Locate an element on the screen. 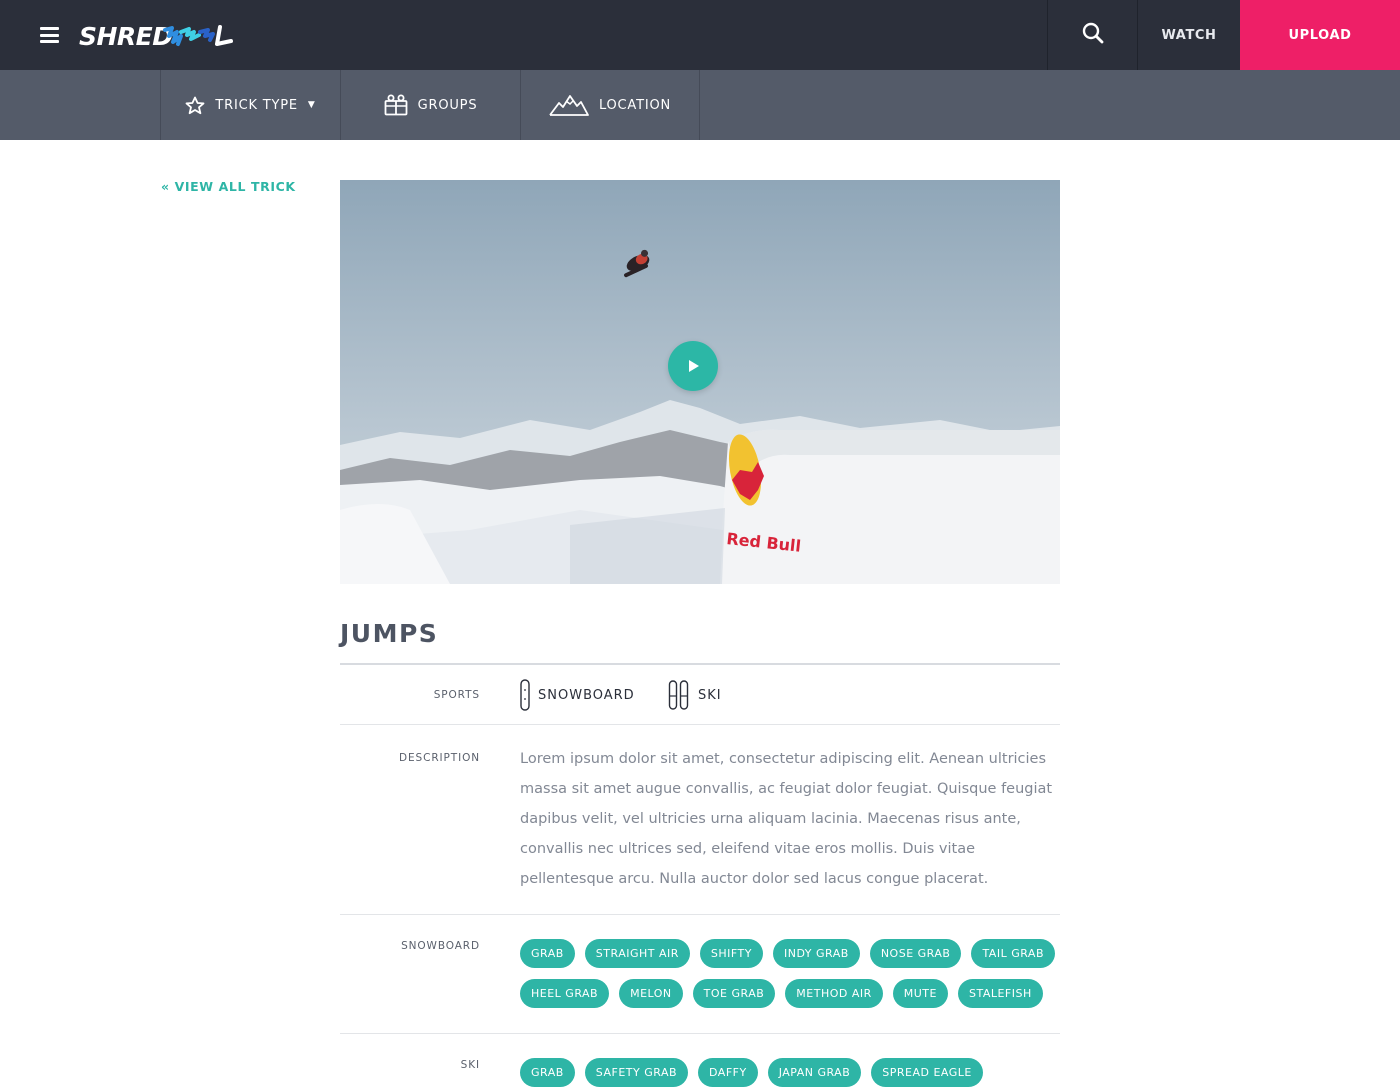 The width and height of the screenshot is (1400, 1090). shredreel-logo: SHRED is located at coordinates (159, 35).